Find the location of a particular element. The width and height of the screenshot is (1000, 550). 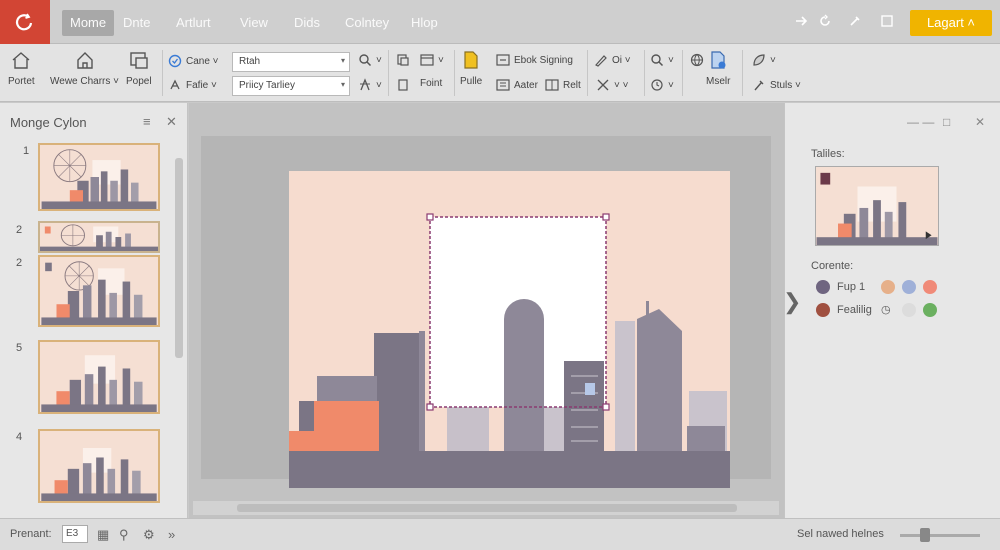

scrollbar-thumb is located at coordinates (487, 508).